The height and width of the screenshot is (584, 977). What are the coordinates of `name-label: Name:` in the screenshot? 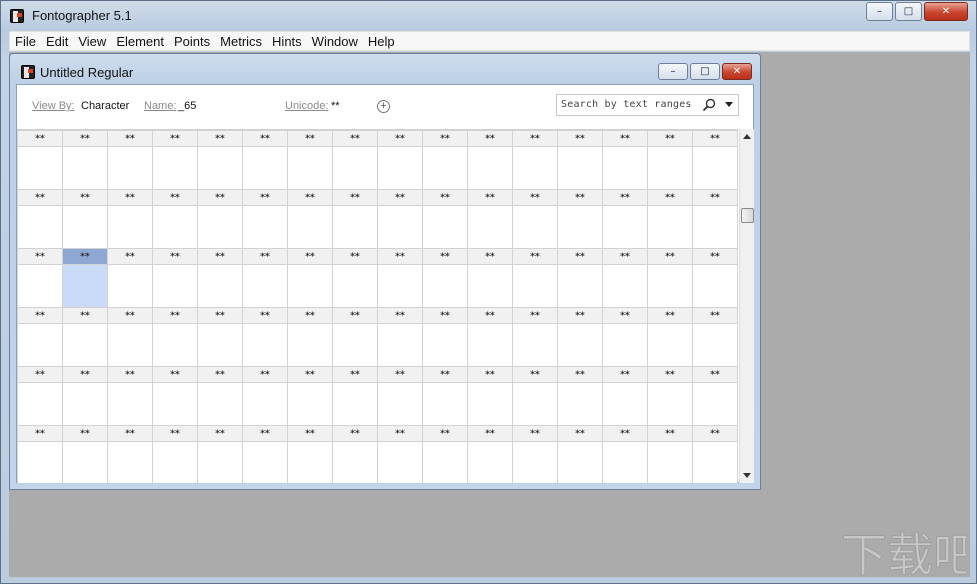 It's located at (160, 106).